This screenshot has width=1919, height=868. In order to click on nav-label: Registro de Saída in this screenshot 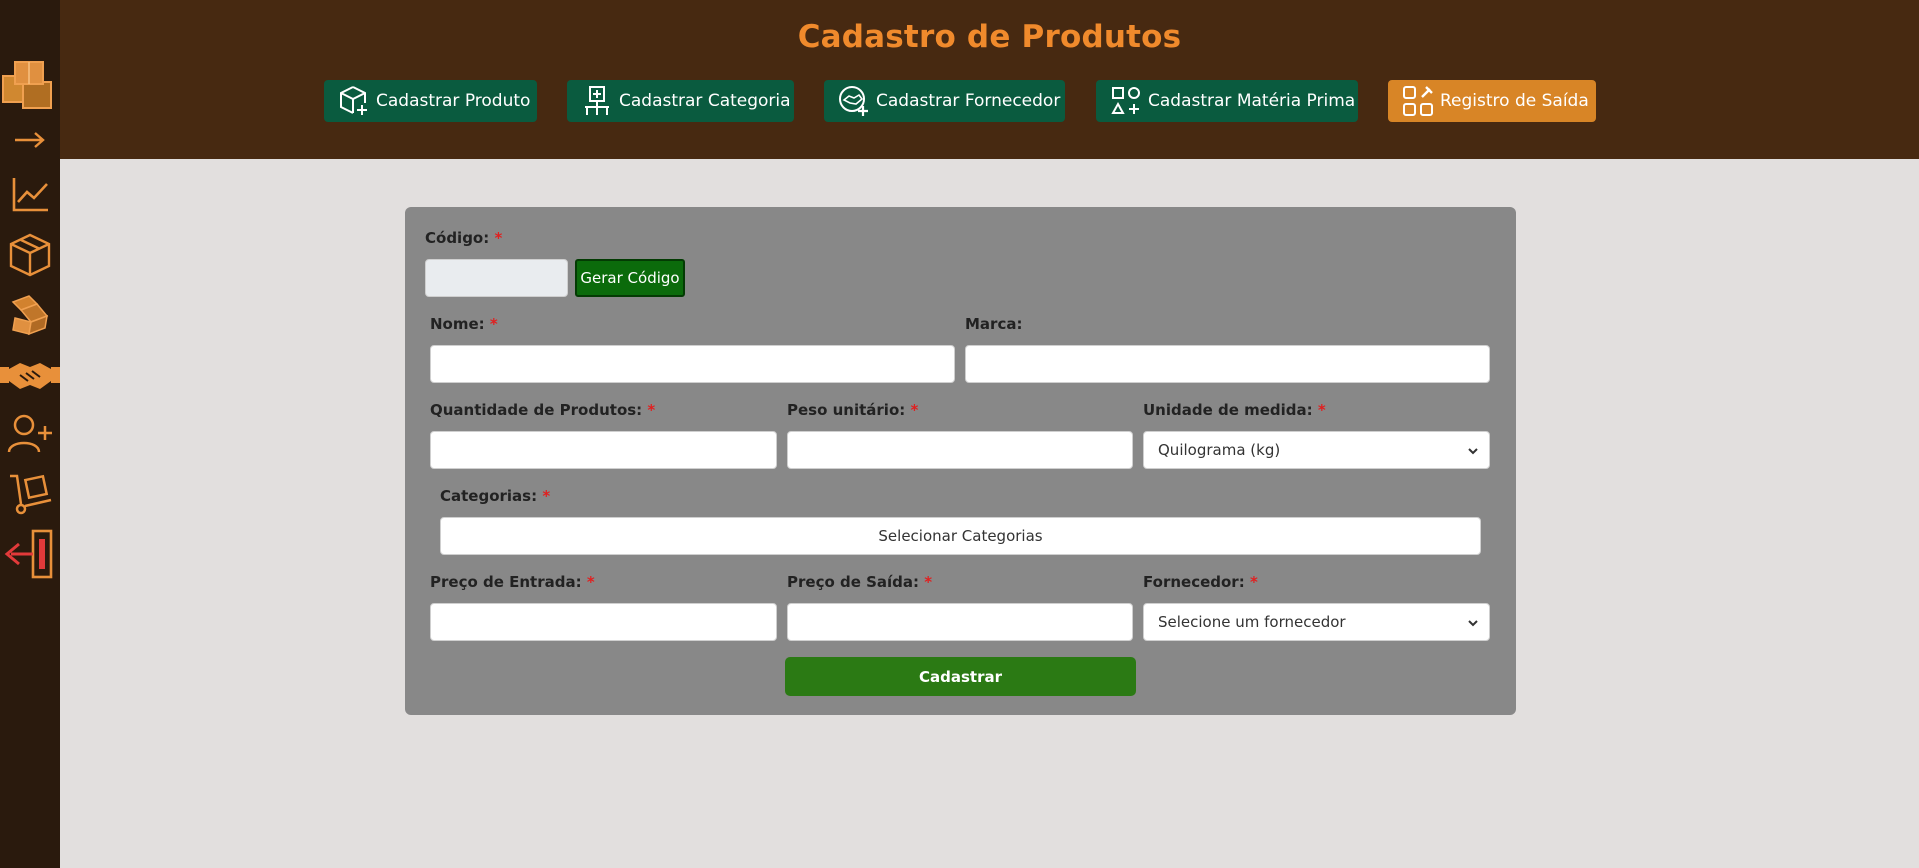, I will do `click(1514, 101)`.